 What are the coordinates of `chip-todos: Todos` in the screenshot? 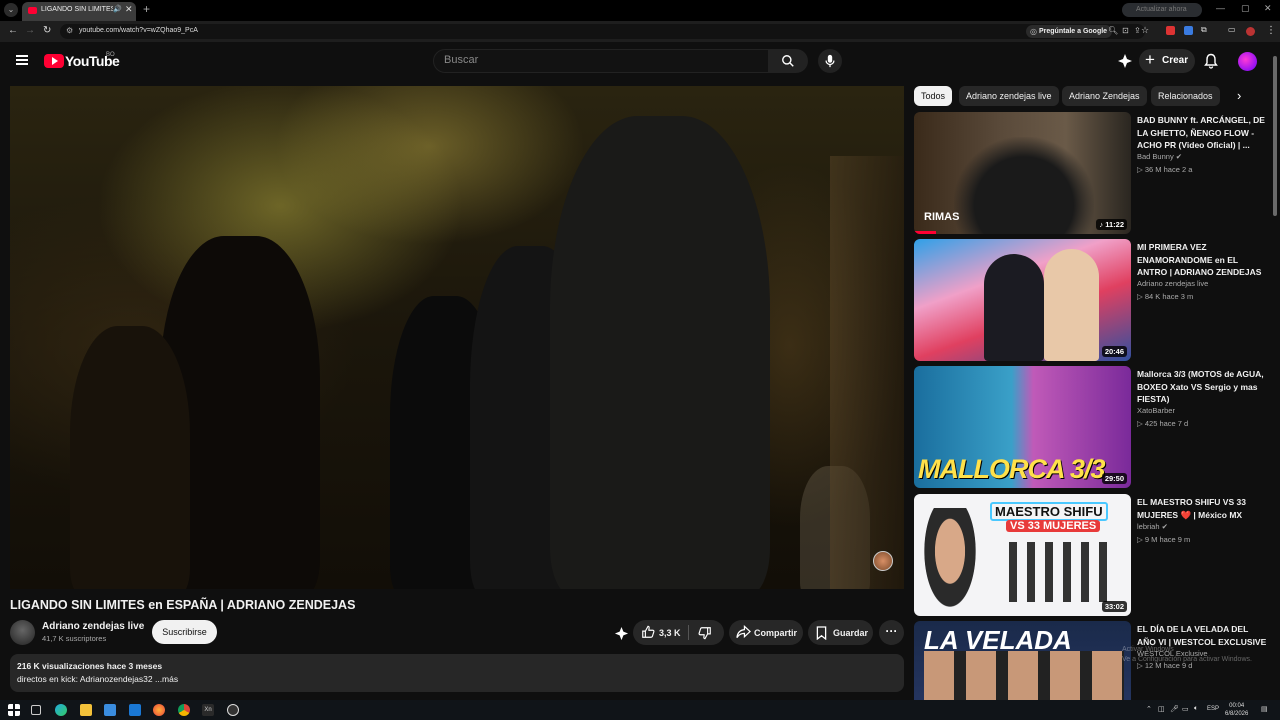 It's located at (933, 96).